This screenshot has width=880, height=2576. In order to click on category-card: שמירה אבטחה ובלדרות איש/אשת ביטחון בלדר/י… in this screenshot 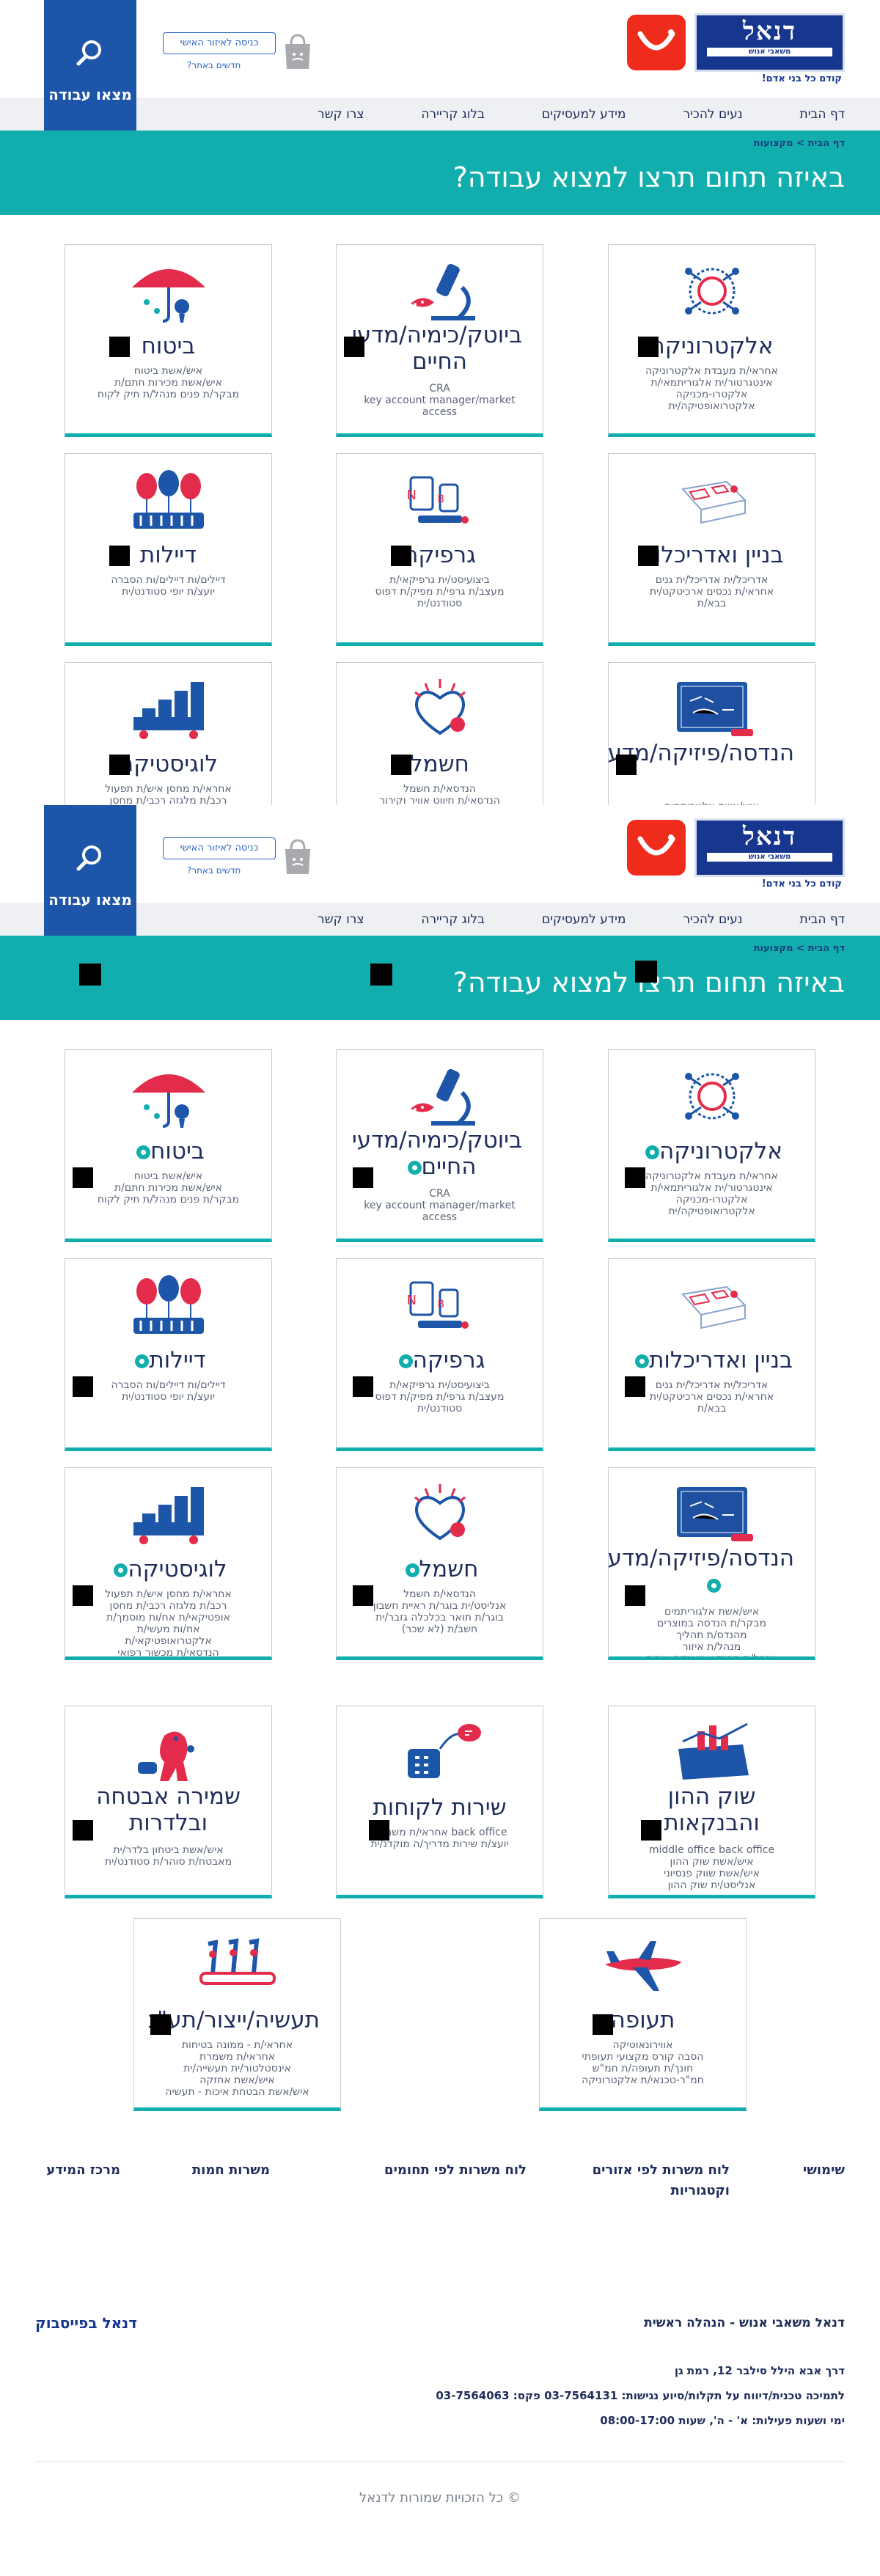, I will do `click(168, 1802)`.